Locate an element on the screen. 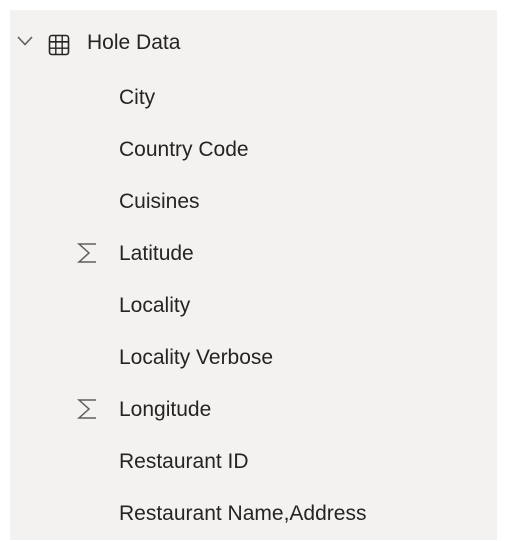  field-restaurant-name-address: Restaurant Name,Address is located at coordinates (253, 514).